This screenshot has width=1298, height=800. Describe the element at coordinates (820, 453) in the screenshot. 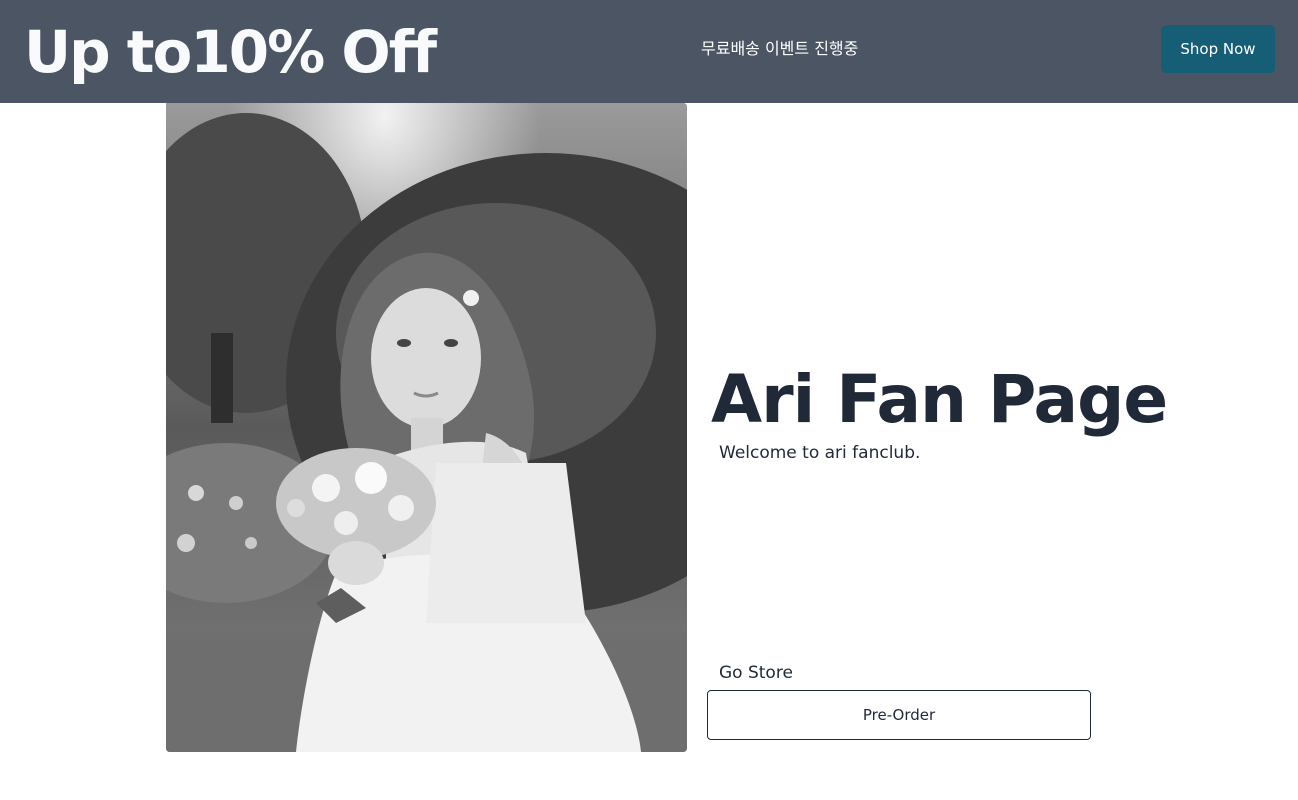

I see `welcome-text: Welcome to ari fanclub.` at that location.